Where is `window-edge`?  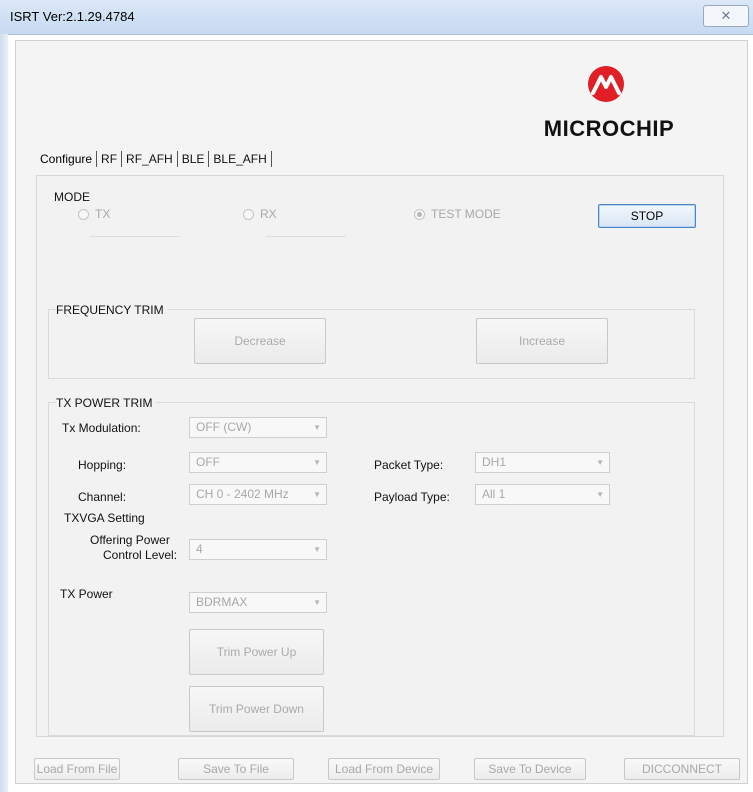
window-edge is located at coordinates (4, 413).